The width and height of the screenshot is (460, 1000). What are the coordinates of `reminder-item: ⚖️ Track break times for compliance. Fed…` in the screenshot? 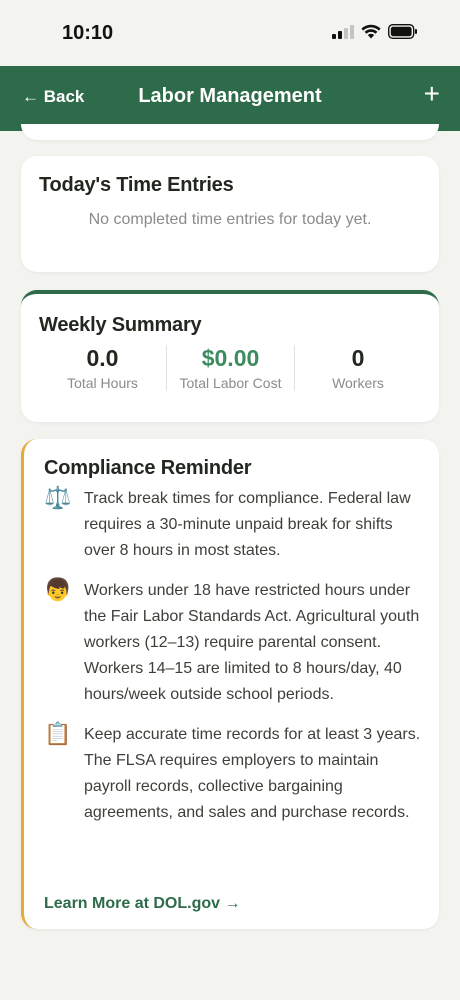 It's located at (232, 525).